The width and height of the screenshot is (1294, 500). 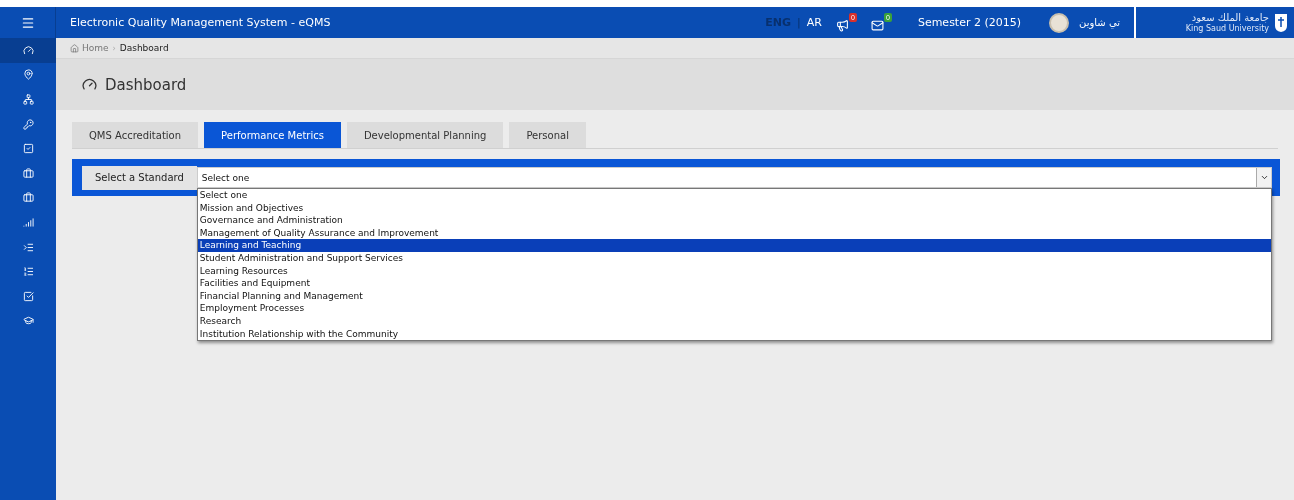 I want to click on key-icon, so click(x=28, y=124).